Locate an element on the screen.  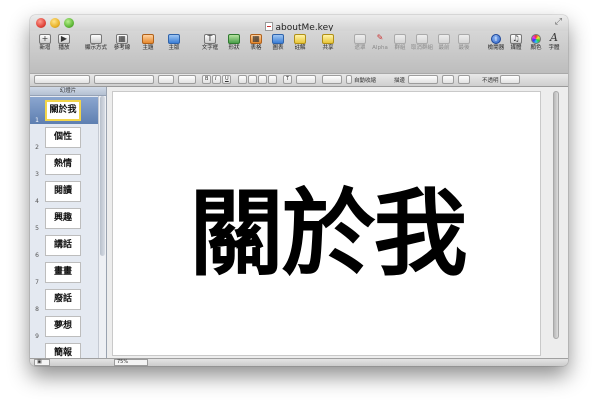
zoom-button is located at coordinates (69, 23).